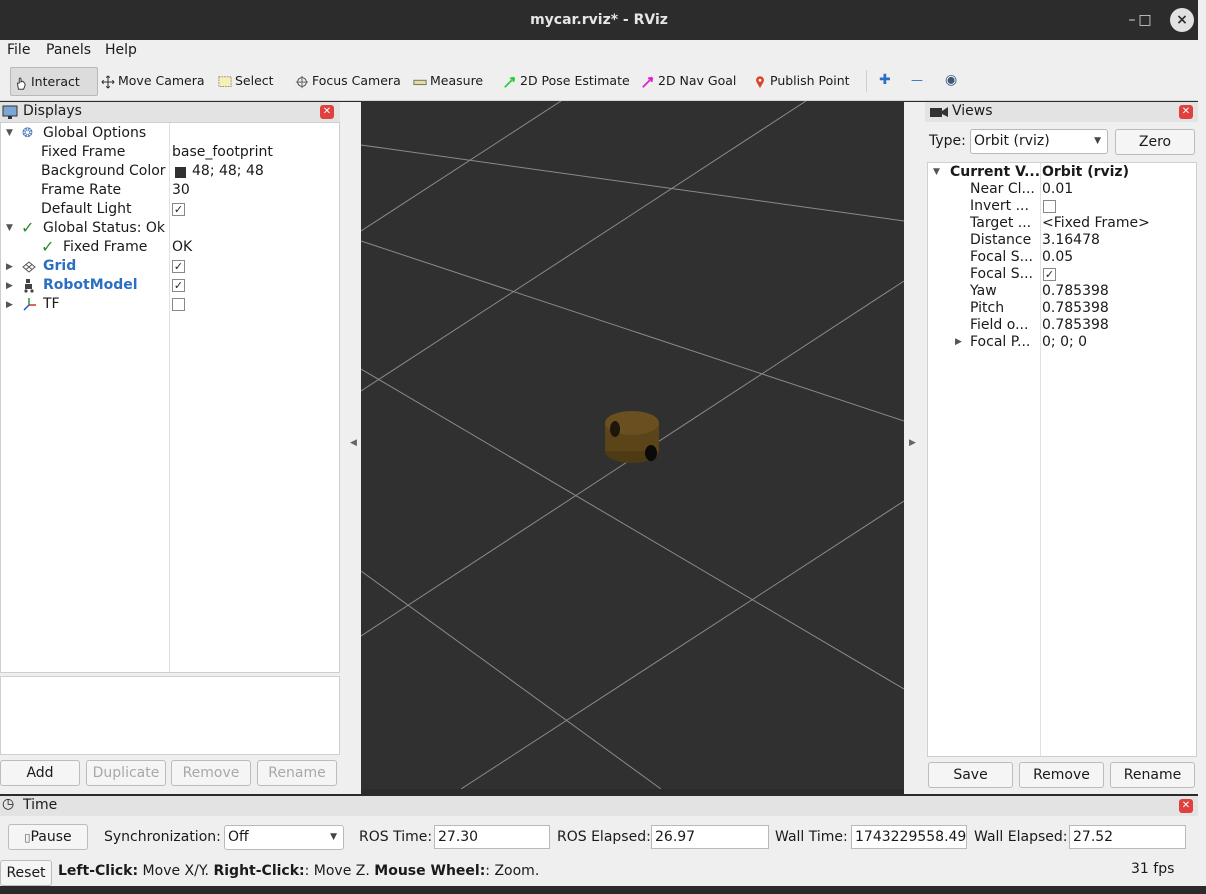  Describe the element at coordinates (917, 80) in the screenshot. I see `remove-tool-minus-icon: —` at that location.